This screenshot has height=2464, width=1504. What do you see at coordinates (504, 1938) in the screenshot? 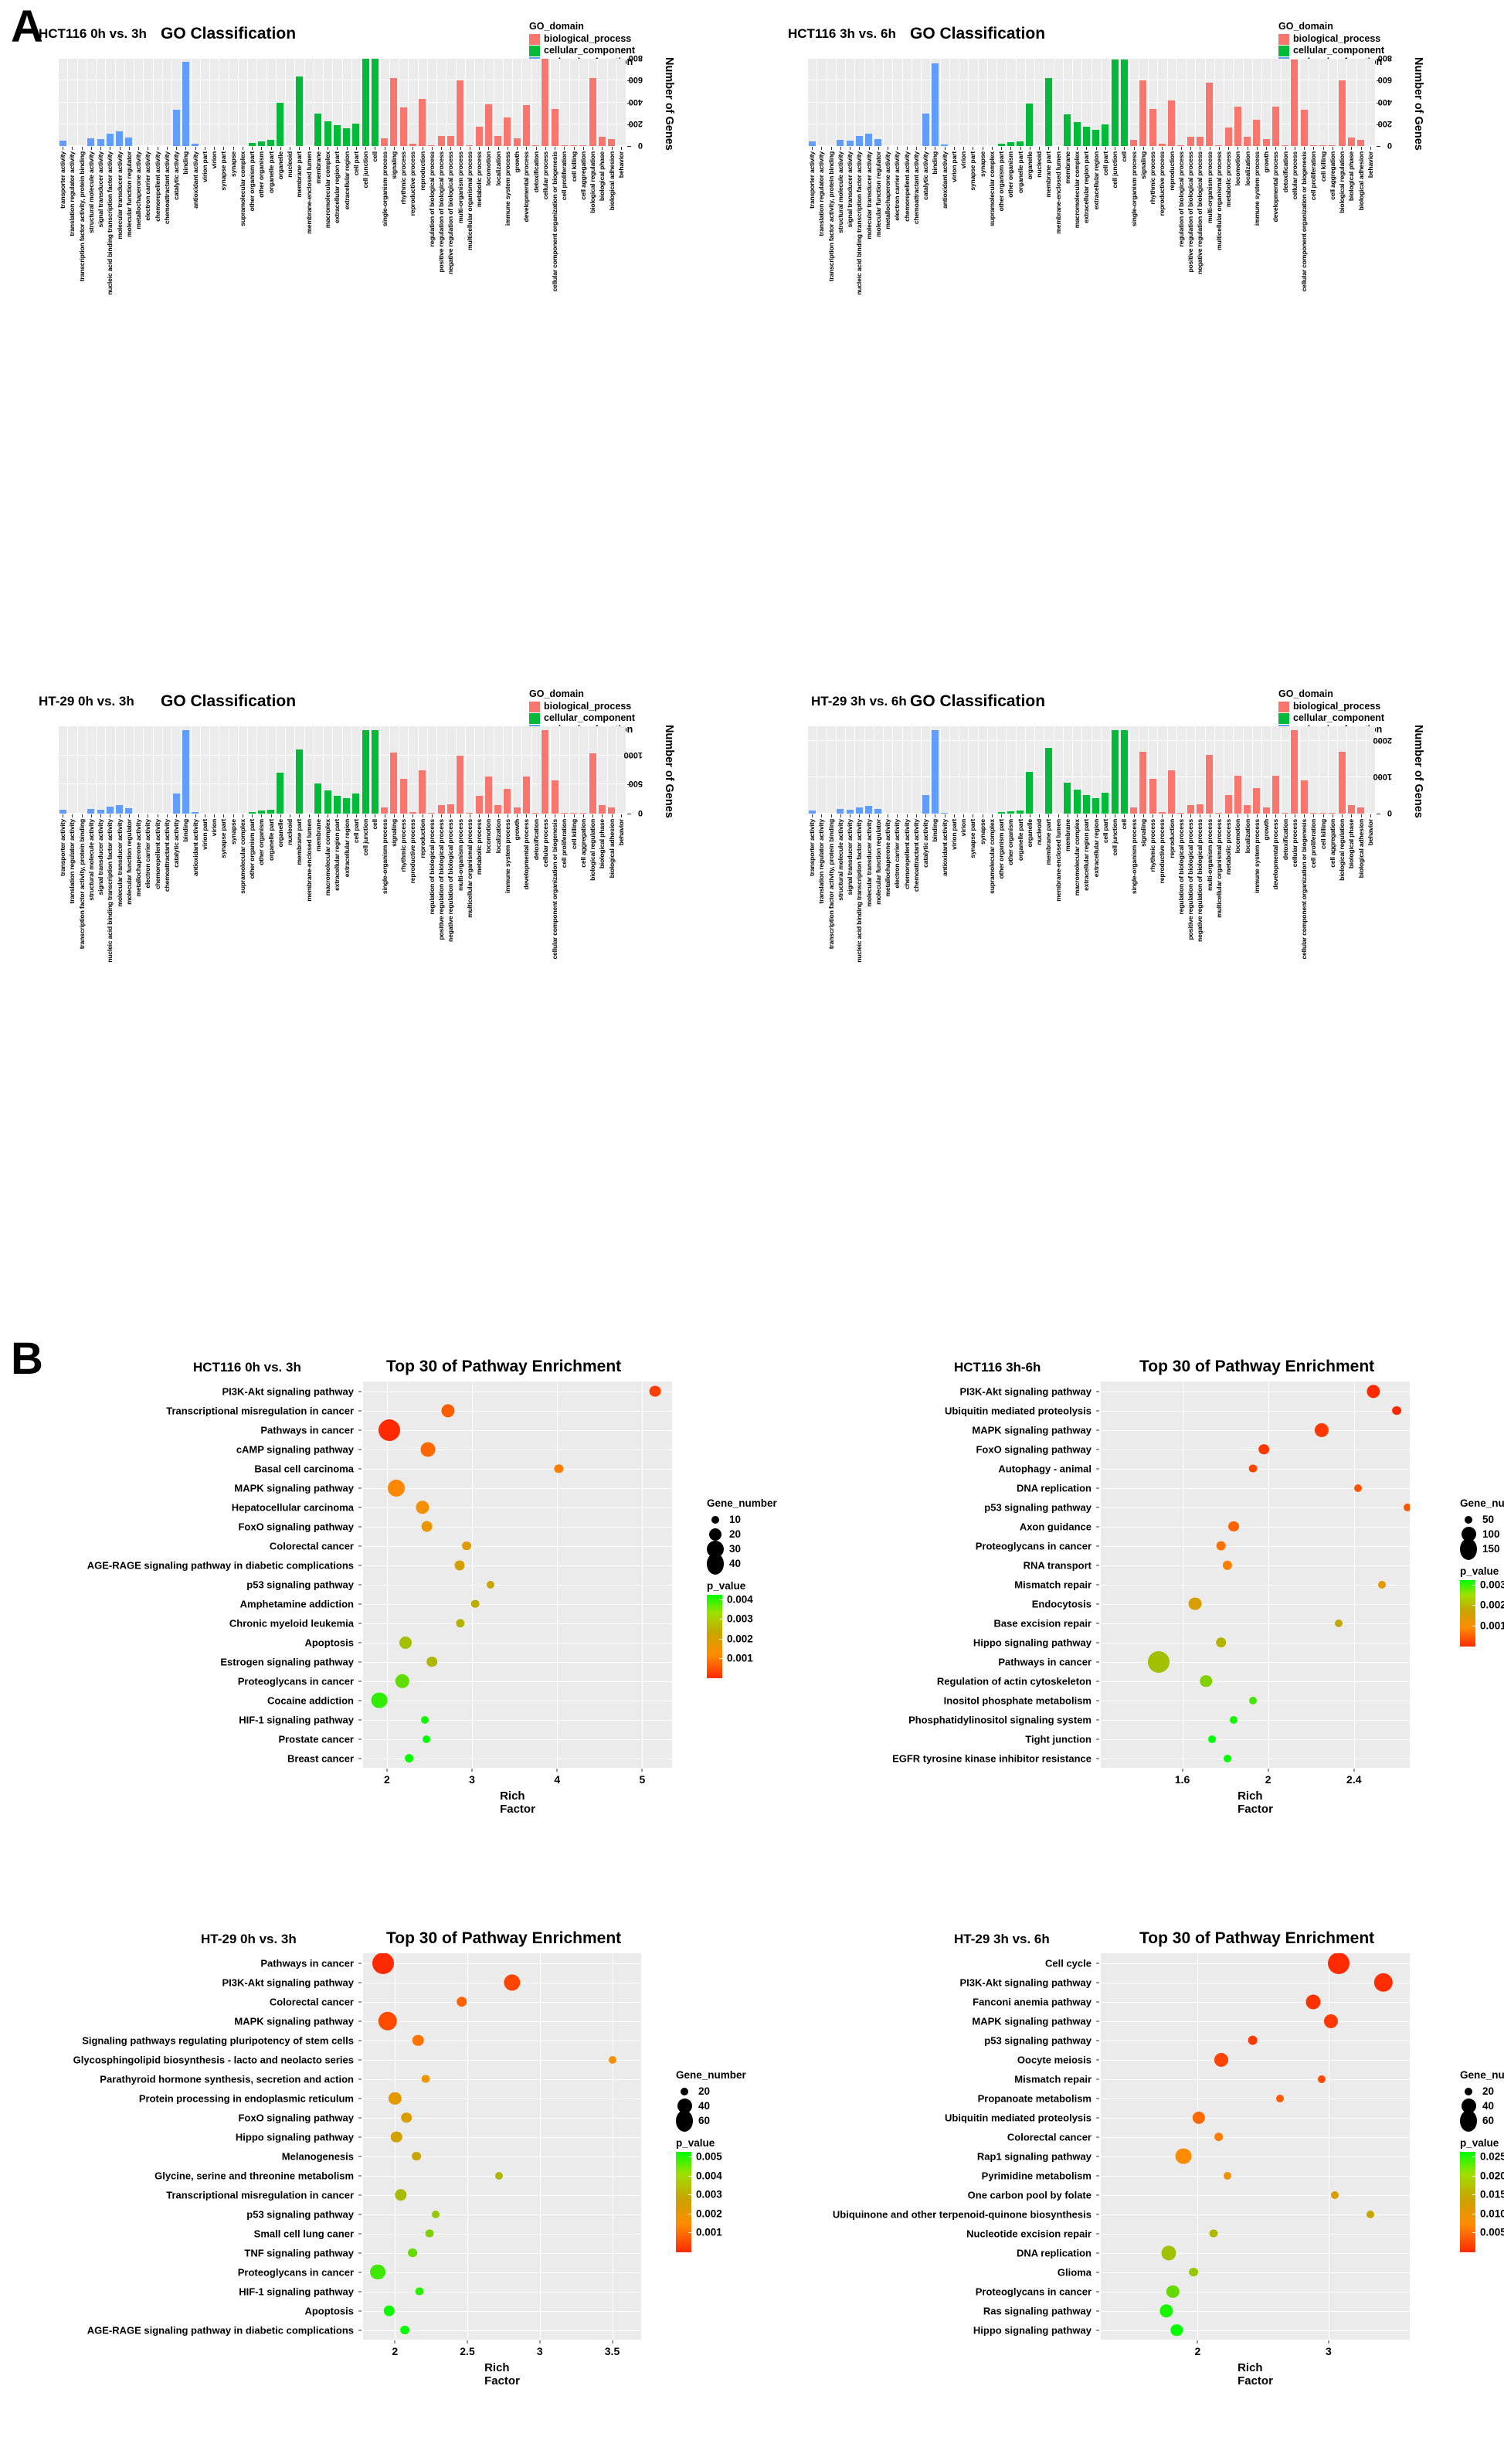
I see `pathway-chart-title: Top 30 of Pathway Enrichment` at bounding box center [504, 1938].